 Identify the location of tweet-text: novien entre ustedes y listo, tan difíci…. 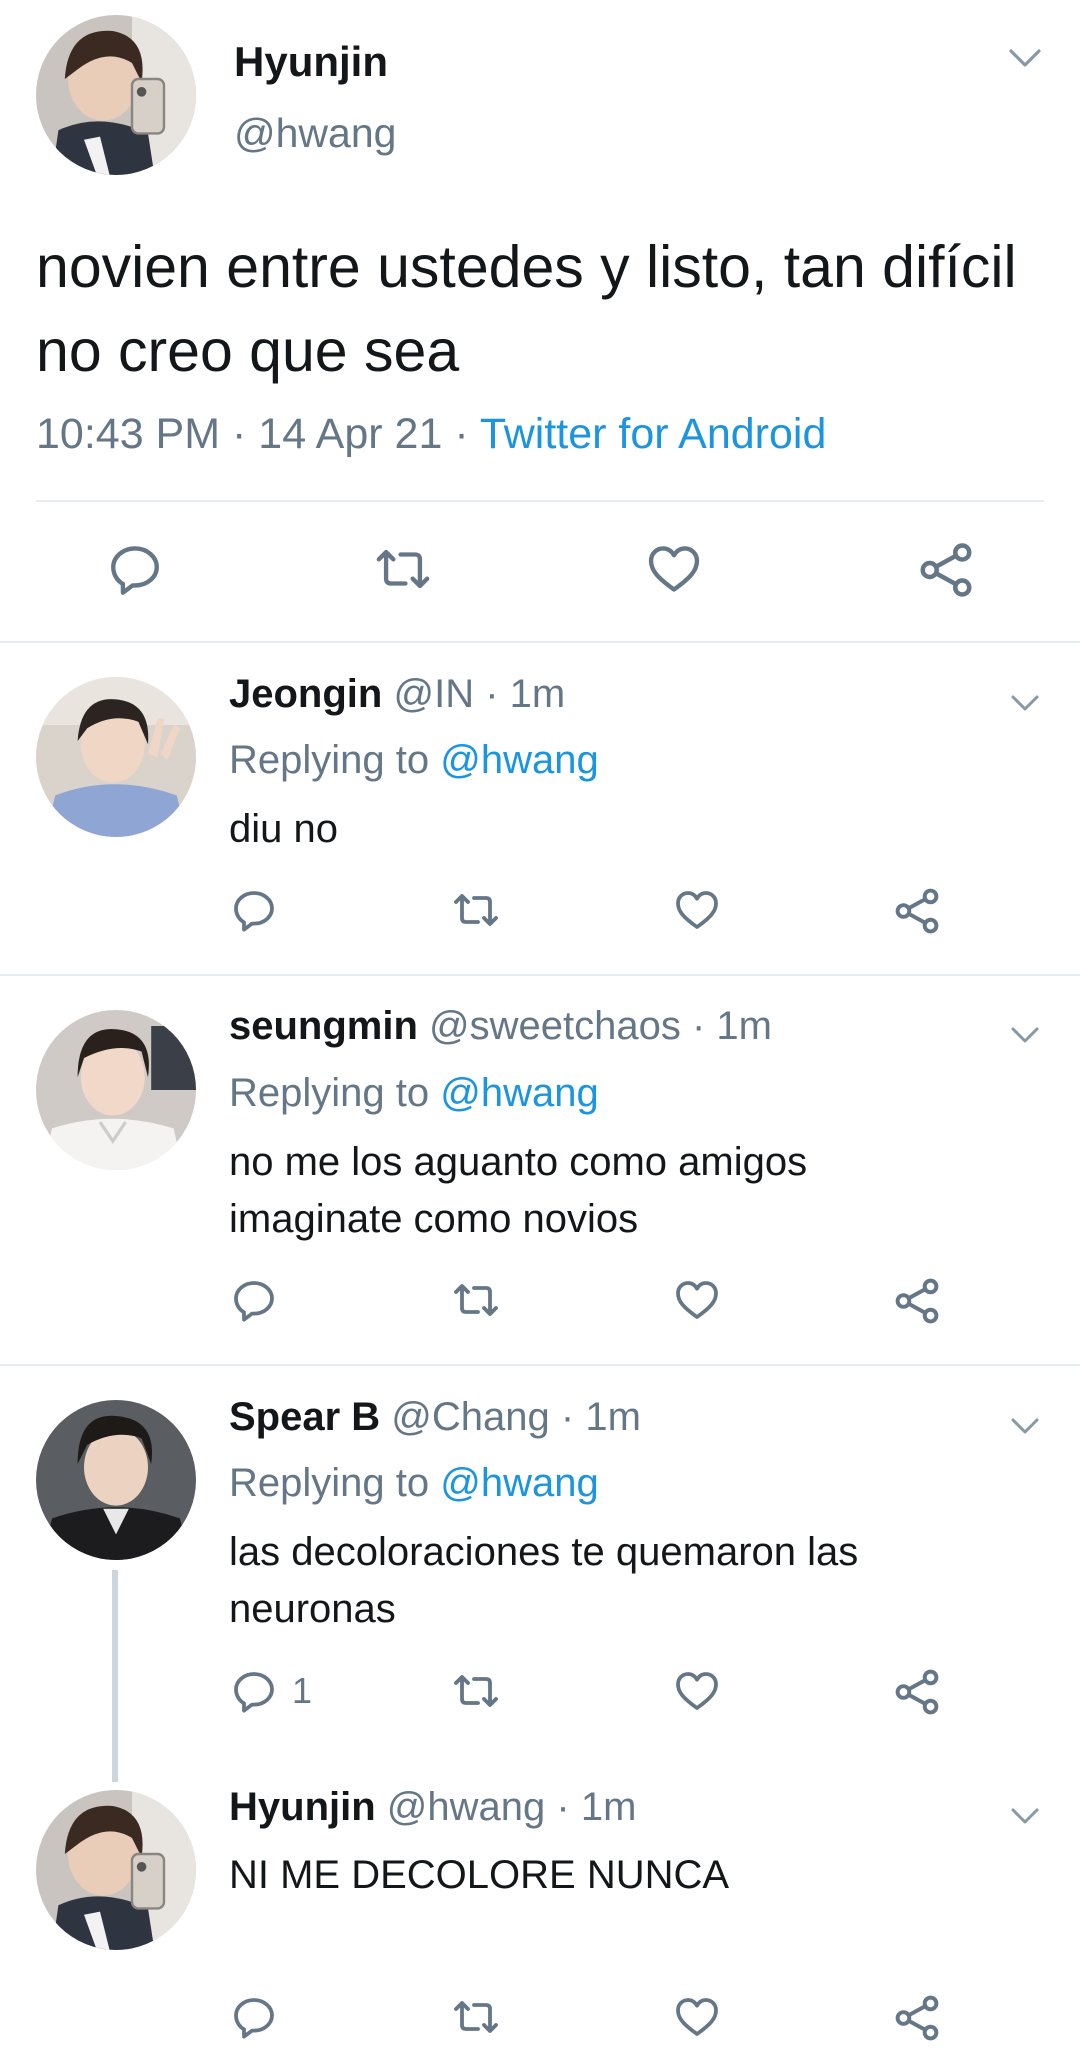
(526, 309).